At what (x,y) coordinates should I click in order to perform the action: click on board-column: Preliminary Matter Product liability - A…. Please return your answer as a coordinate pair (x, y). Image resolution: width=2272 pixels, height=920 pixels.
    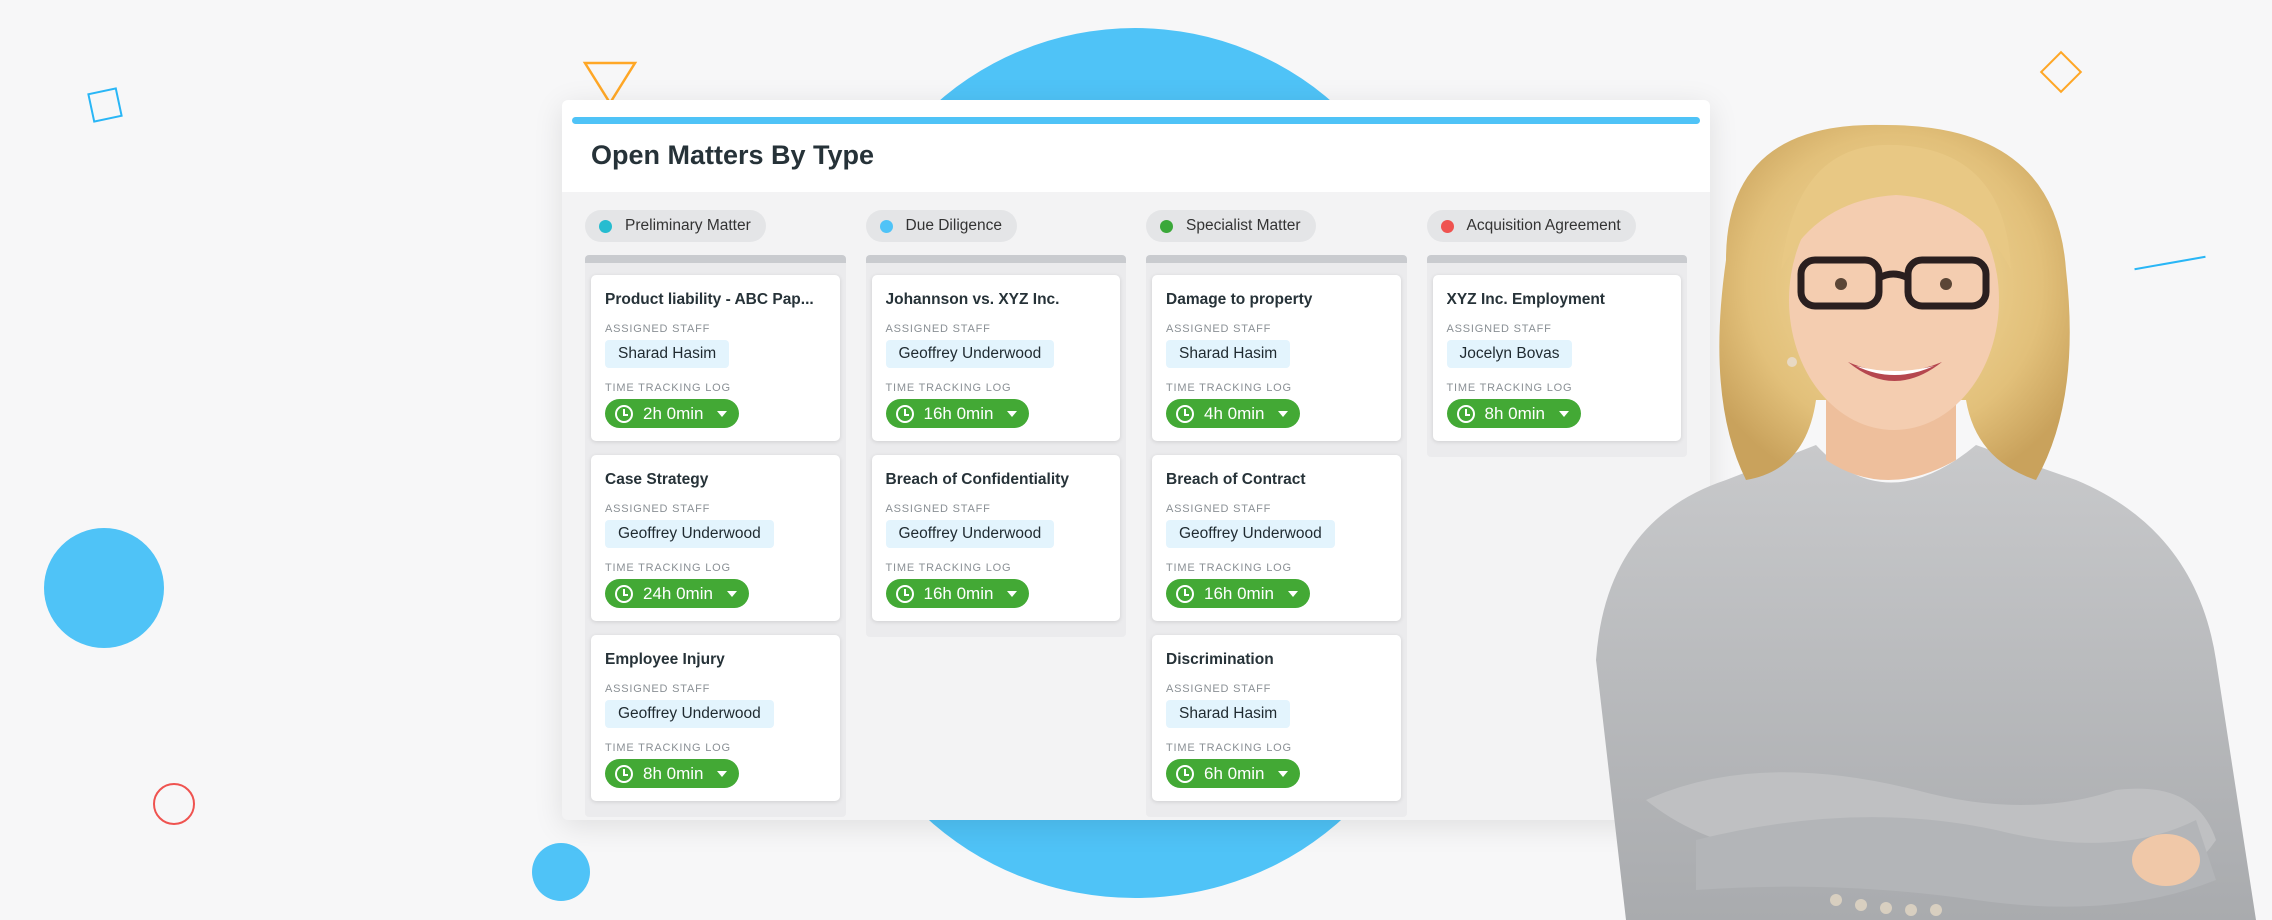
    Looking at the image, I should click on (715, 513).